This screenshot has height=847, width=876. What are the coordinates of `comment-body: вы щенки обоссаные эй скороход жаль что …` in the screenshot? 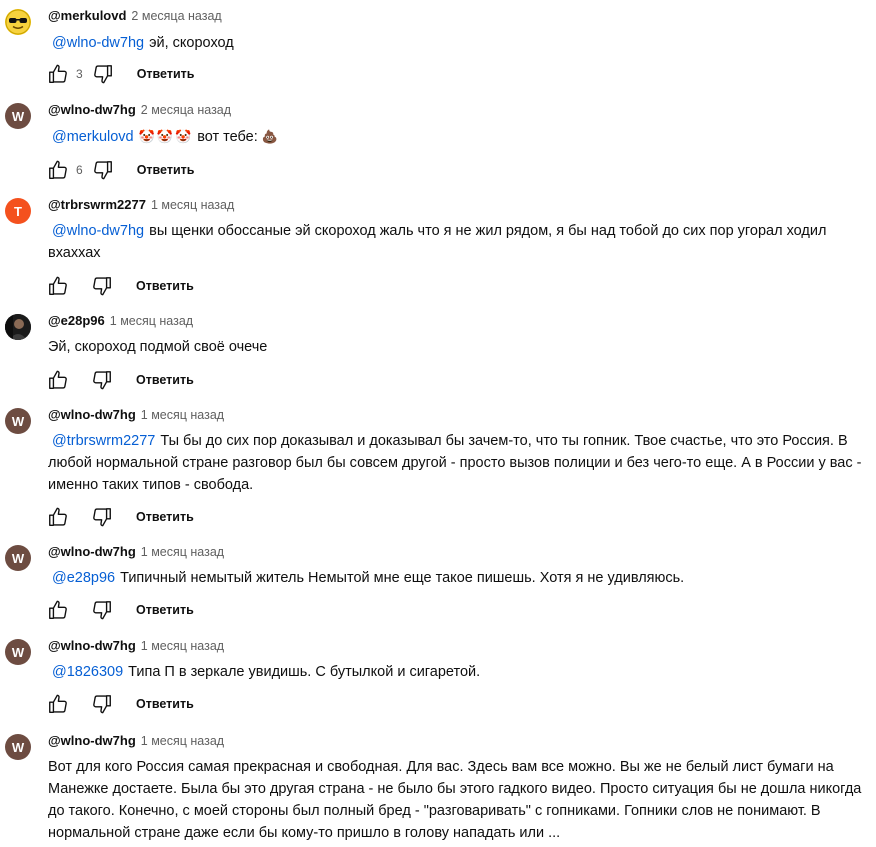 It's located at (437, 242).